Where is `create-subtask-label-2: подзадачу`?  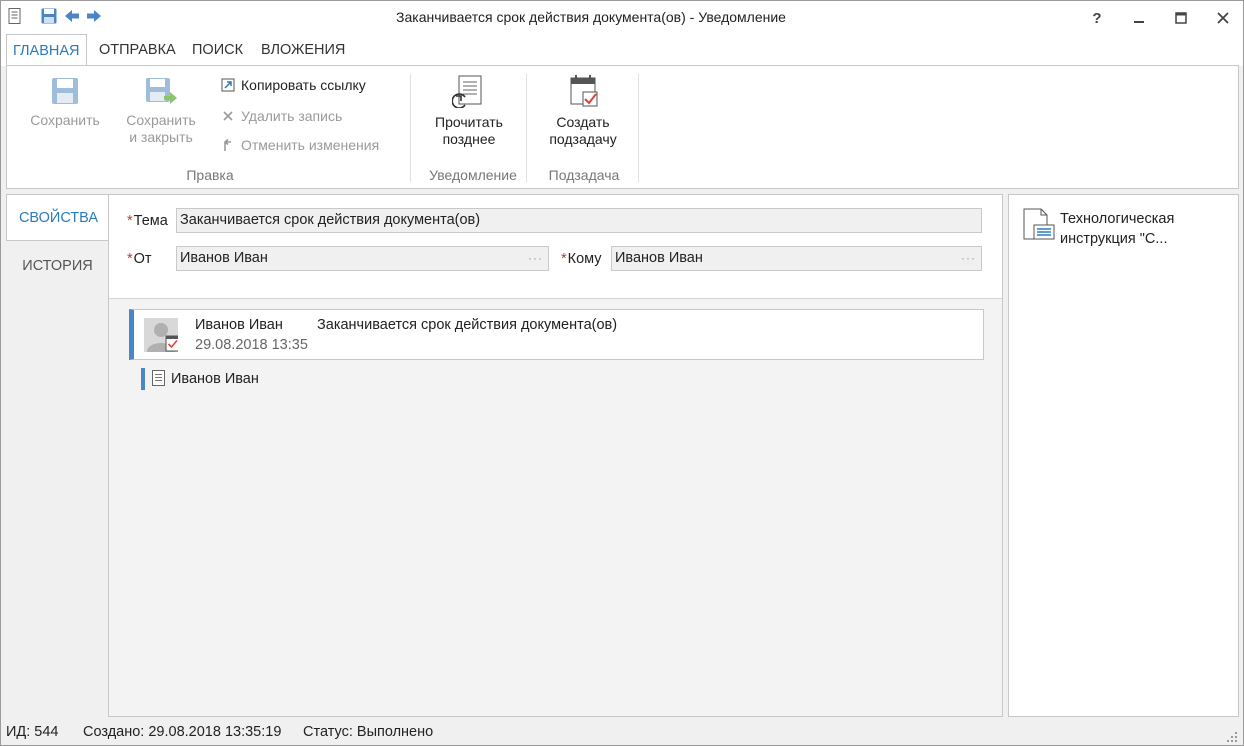 create-subtask-label-2: подзадачу is located at coordinates (583, 139).